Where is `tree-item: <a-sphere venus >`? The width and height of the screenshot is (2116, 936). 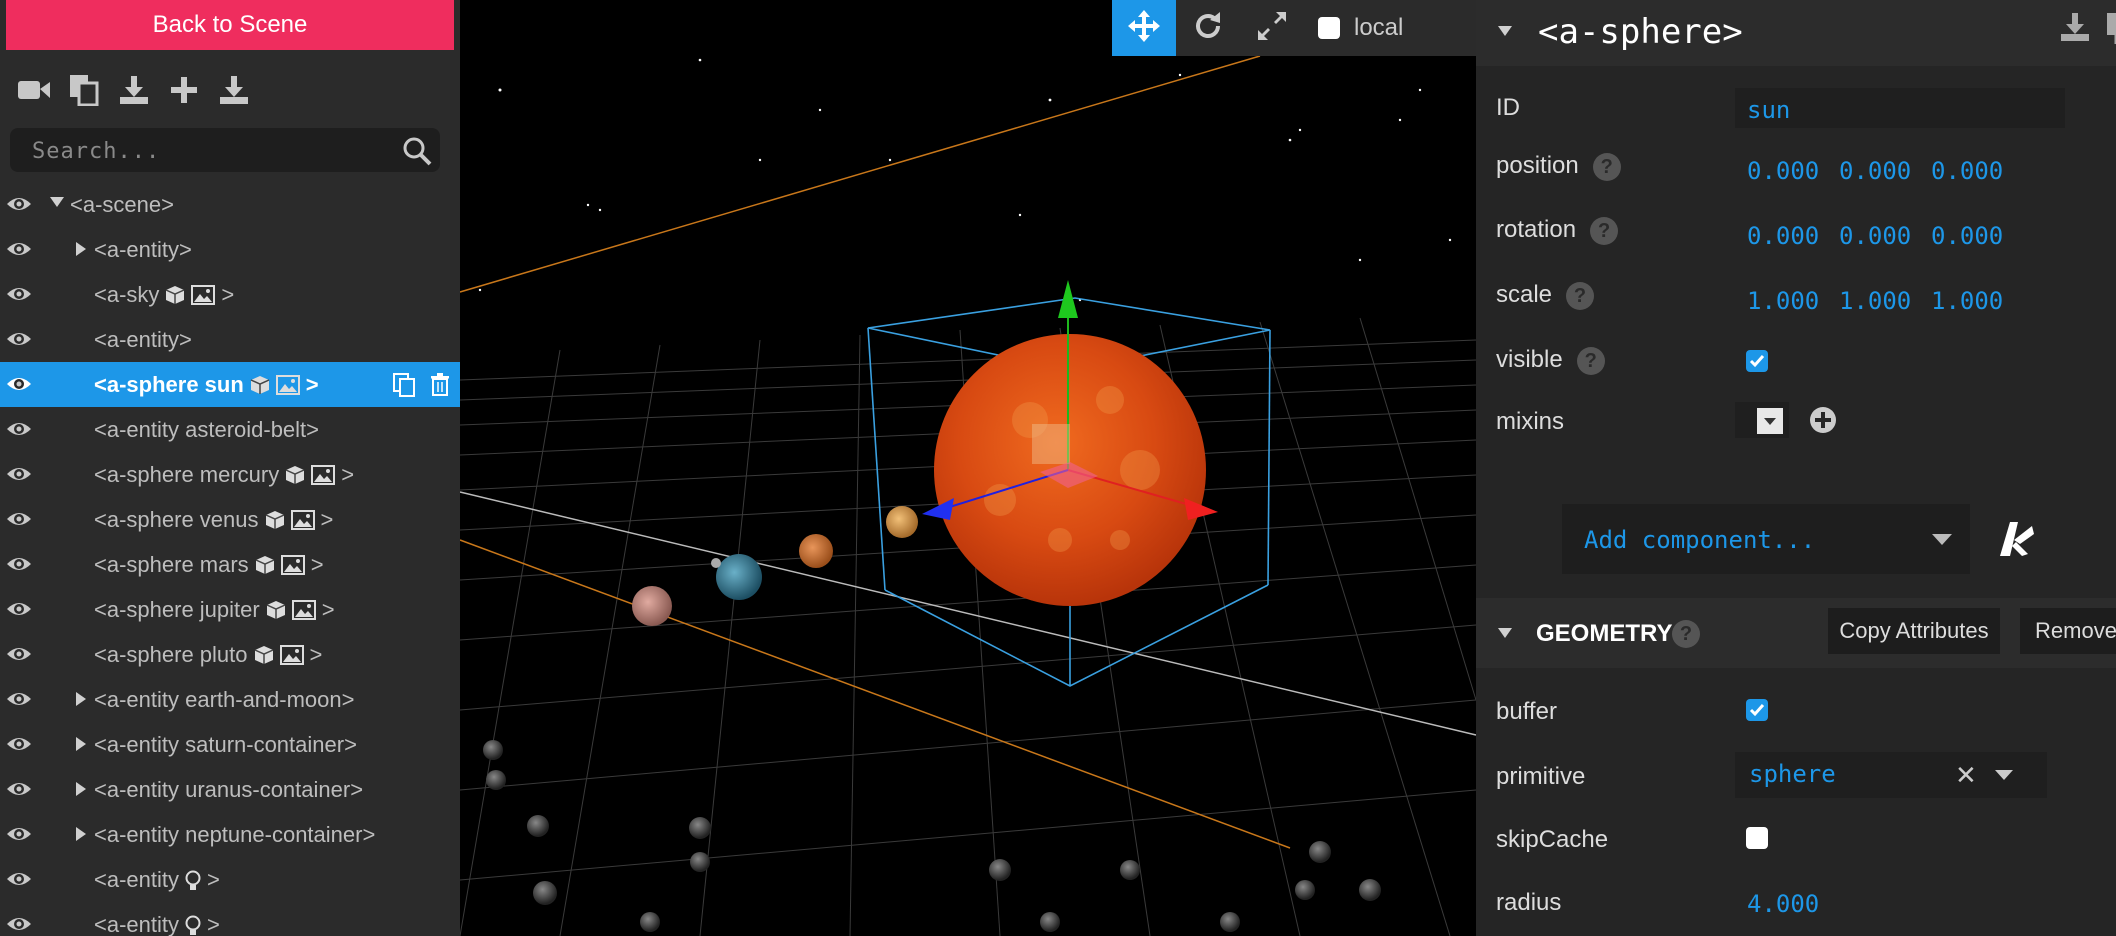
tree-item: <a-sphere venus > is located at coordinates (230, 519).